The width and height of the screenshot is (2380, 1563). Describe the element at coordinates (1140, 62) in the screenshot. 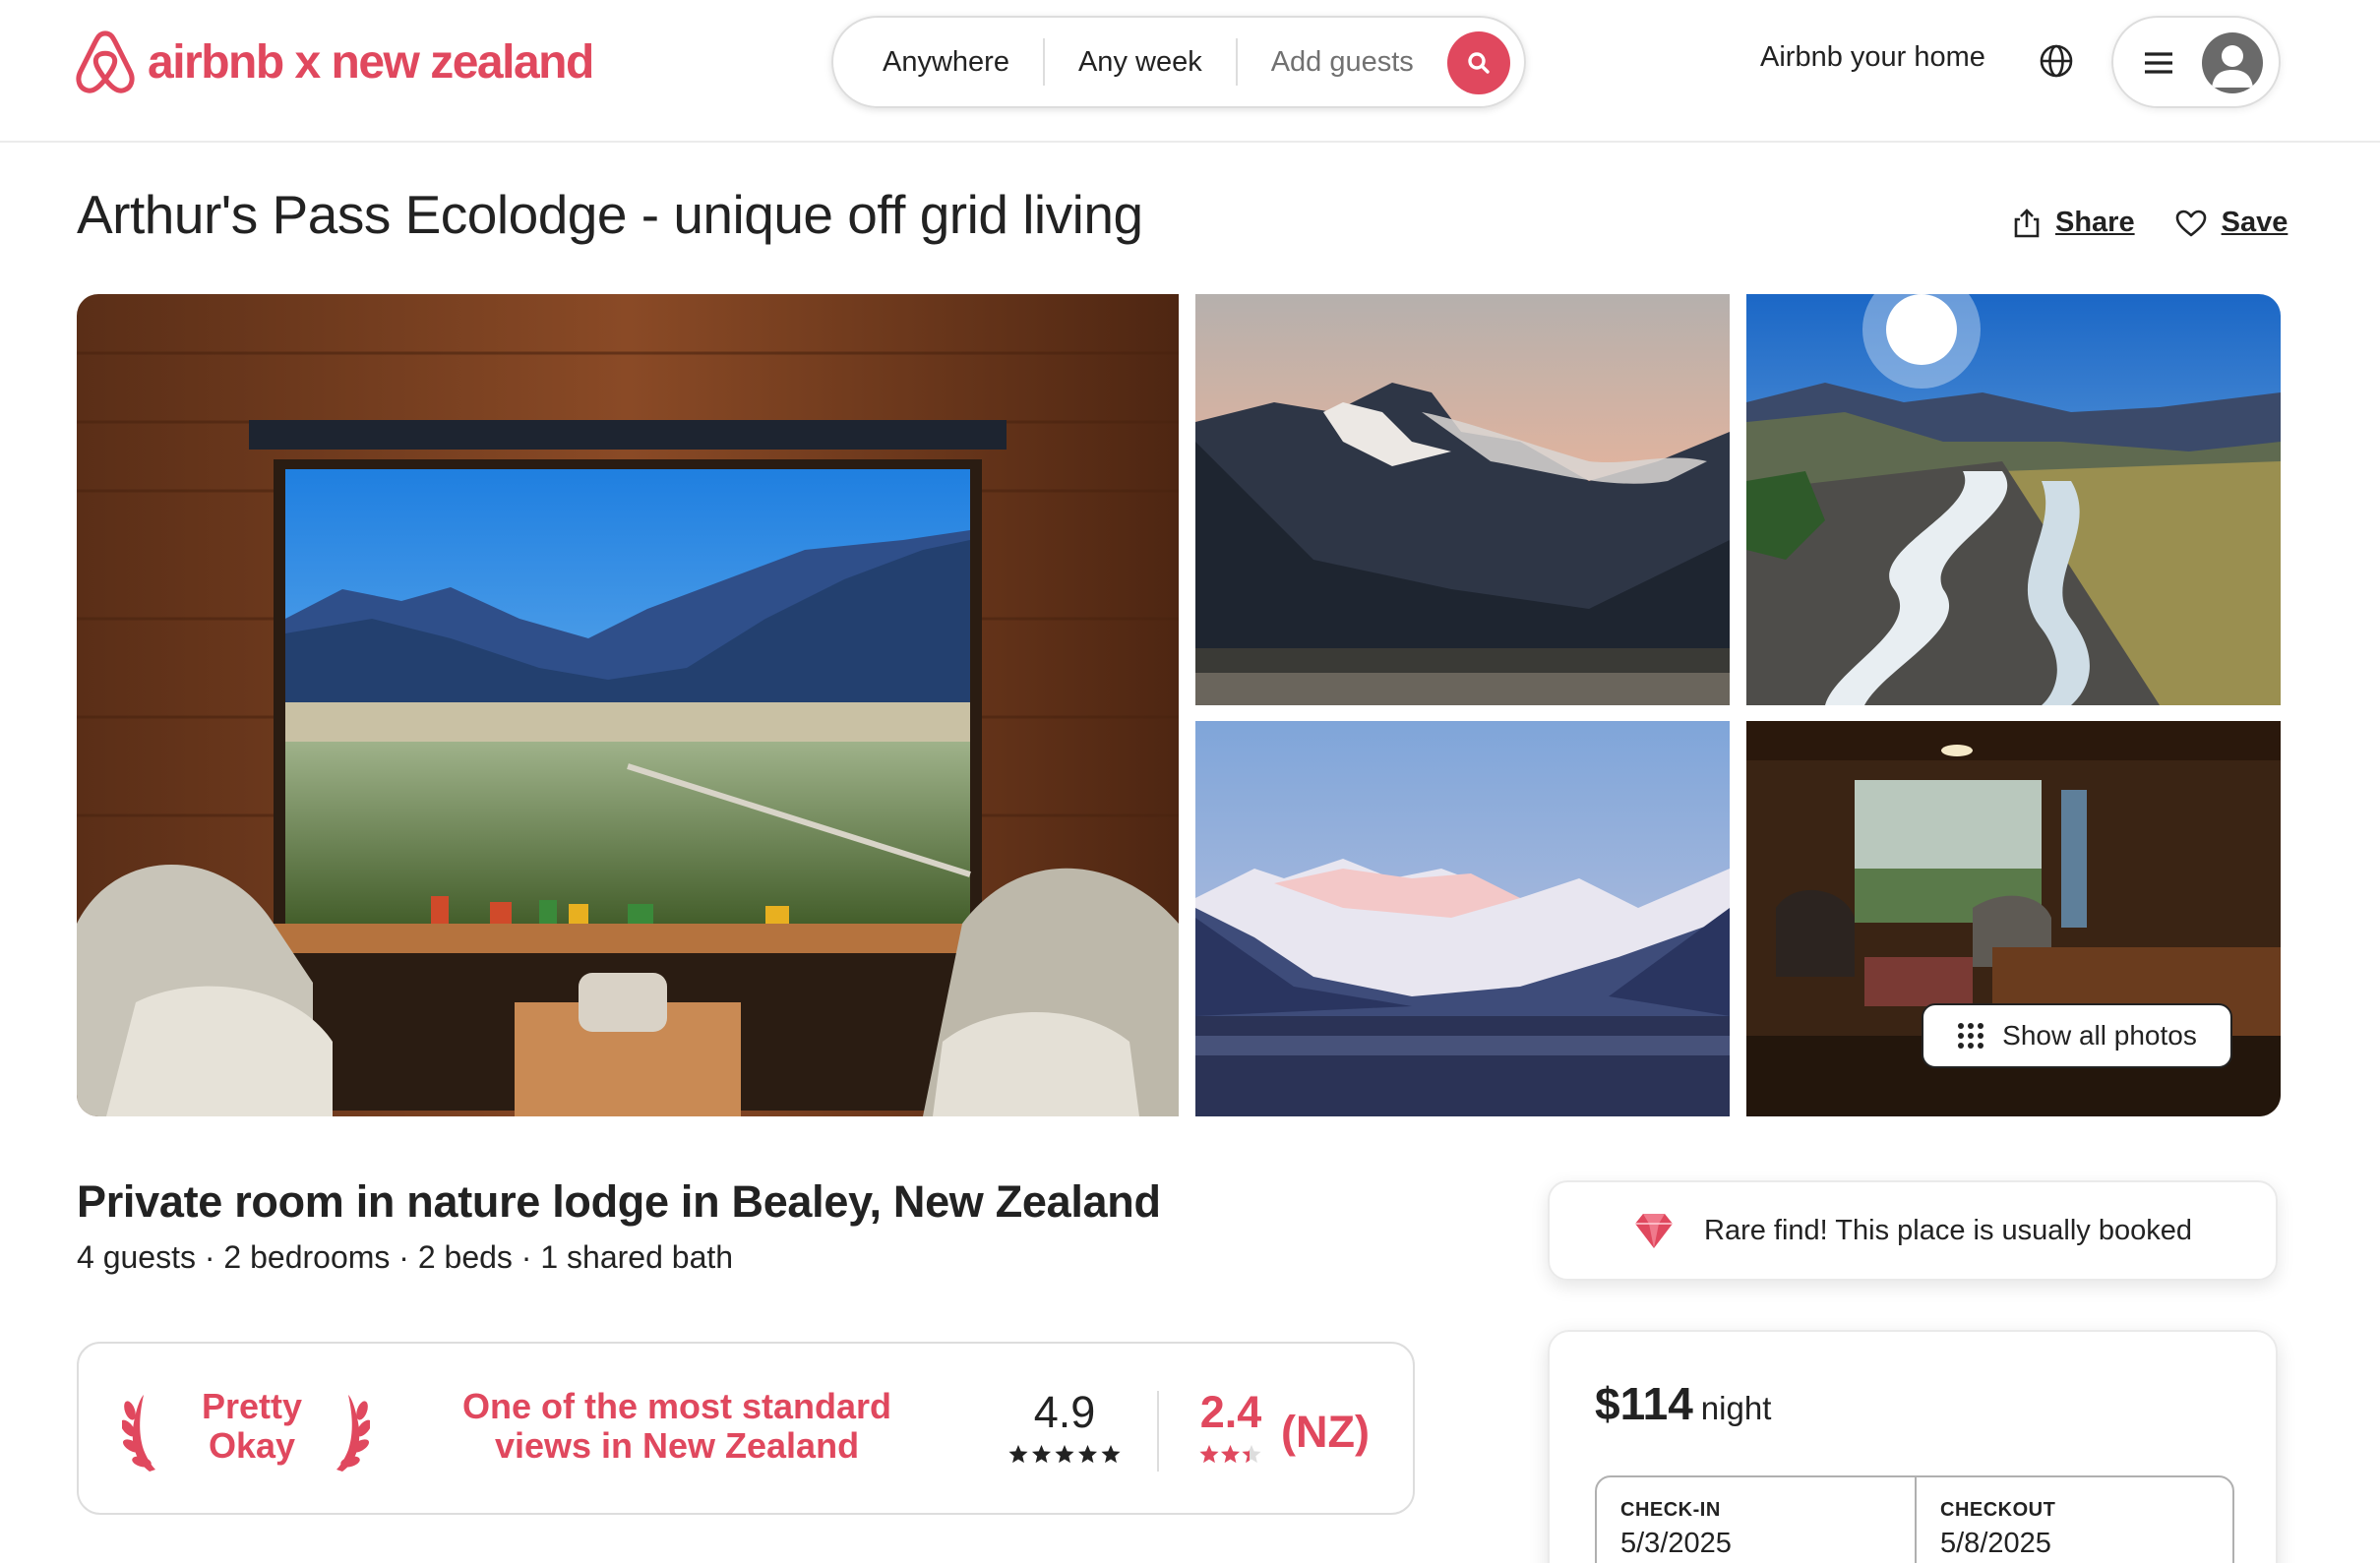

I see `search-any-week: Any week` at that location.